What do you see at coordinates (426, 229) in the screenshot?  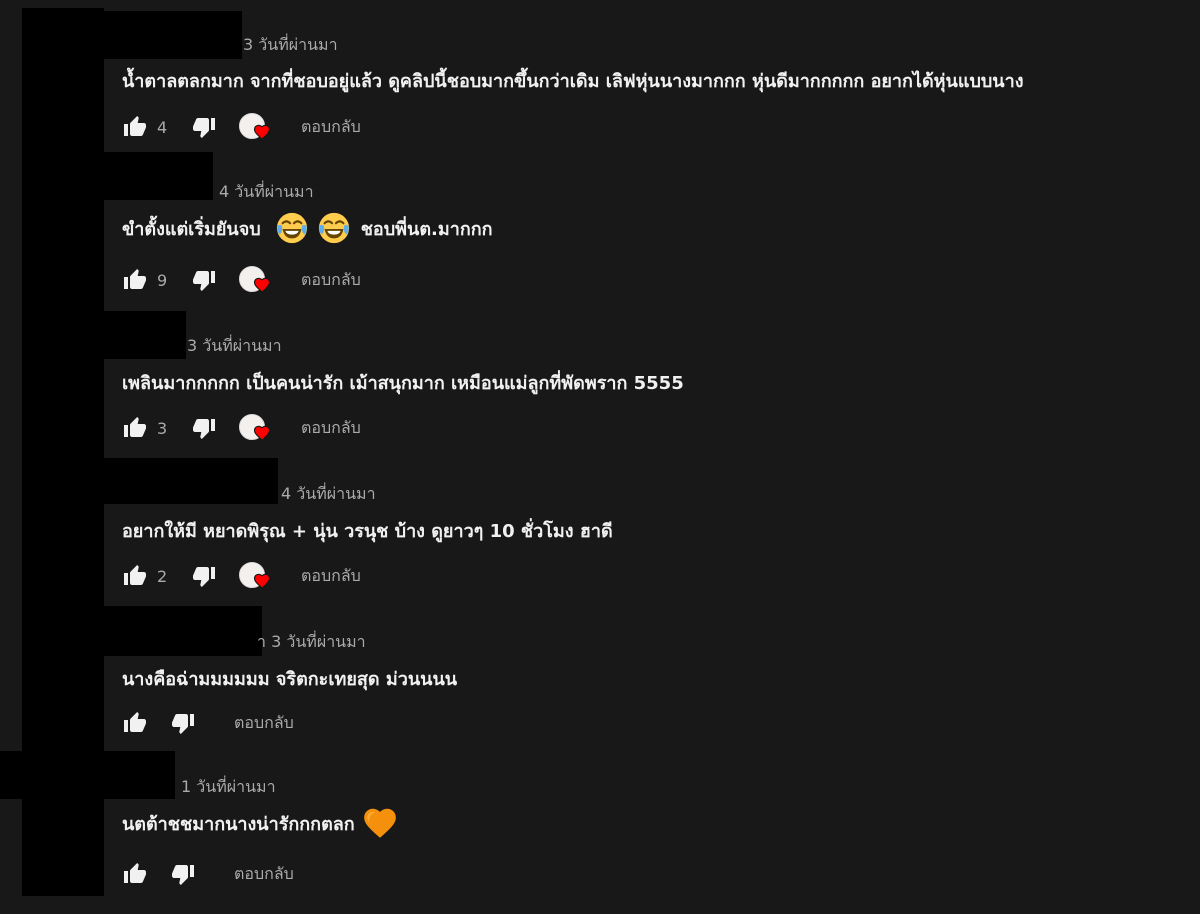 I see `comment-text-after-emoji: ชอบพี่นต.มากกก` at bounding box center [426, 229].